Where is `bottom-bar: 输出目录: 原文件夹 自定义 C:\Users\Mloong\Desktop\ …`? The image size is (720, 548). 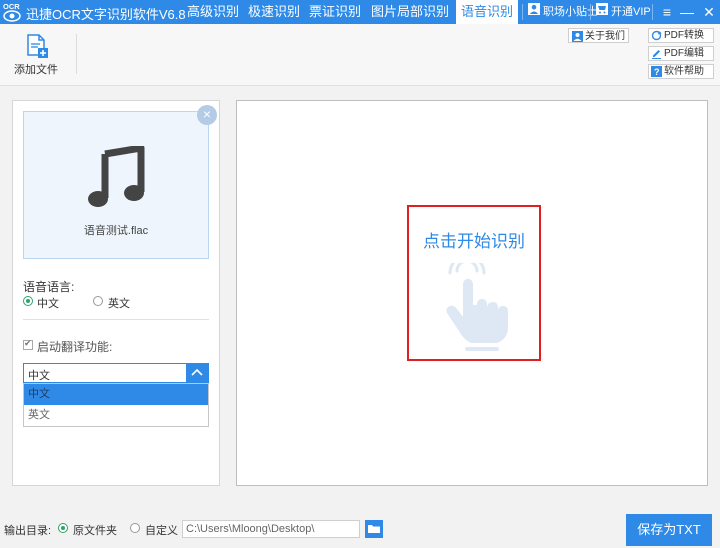
bottom-bar: 输出目录: 原文件夹 自定义 C:\Users\Mloong\Desktop\ … is located at coordinates (360, 529).